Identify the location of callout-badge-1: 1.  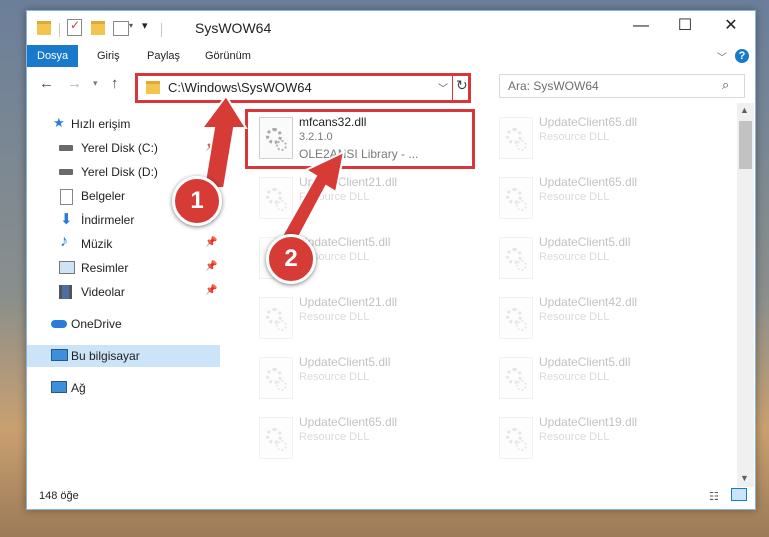
(197, 201).